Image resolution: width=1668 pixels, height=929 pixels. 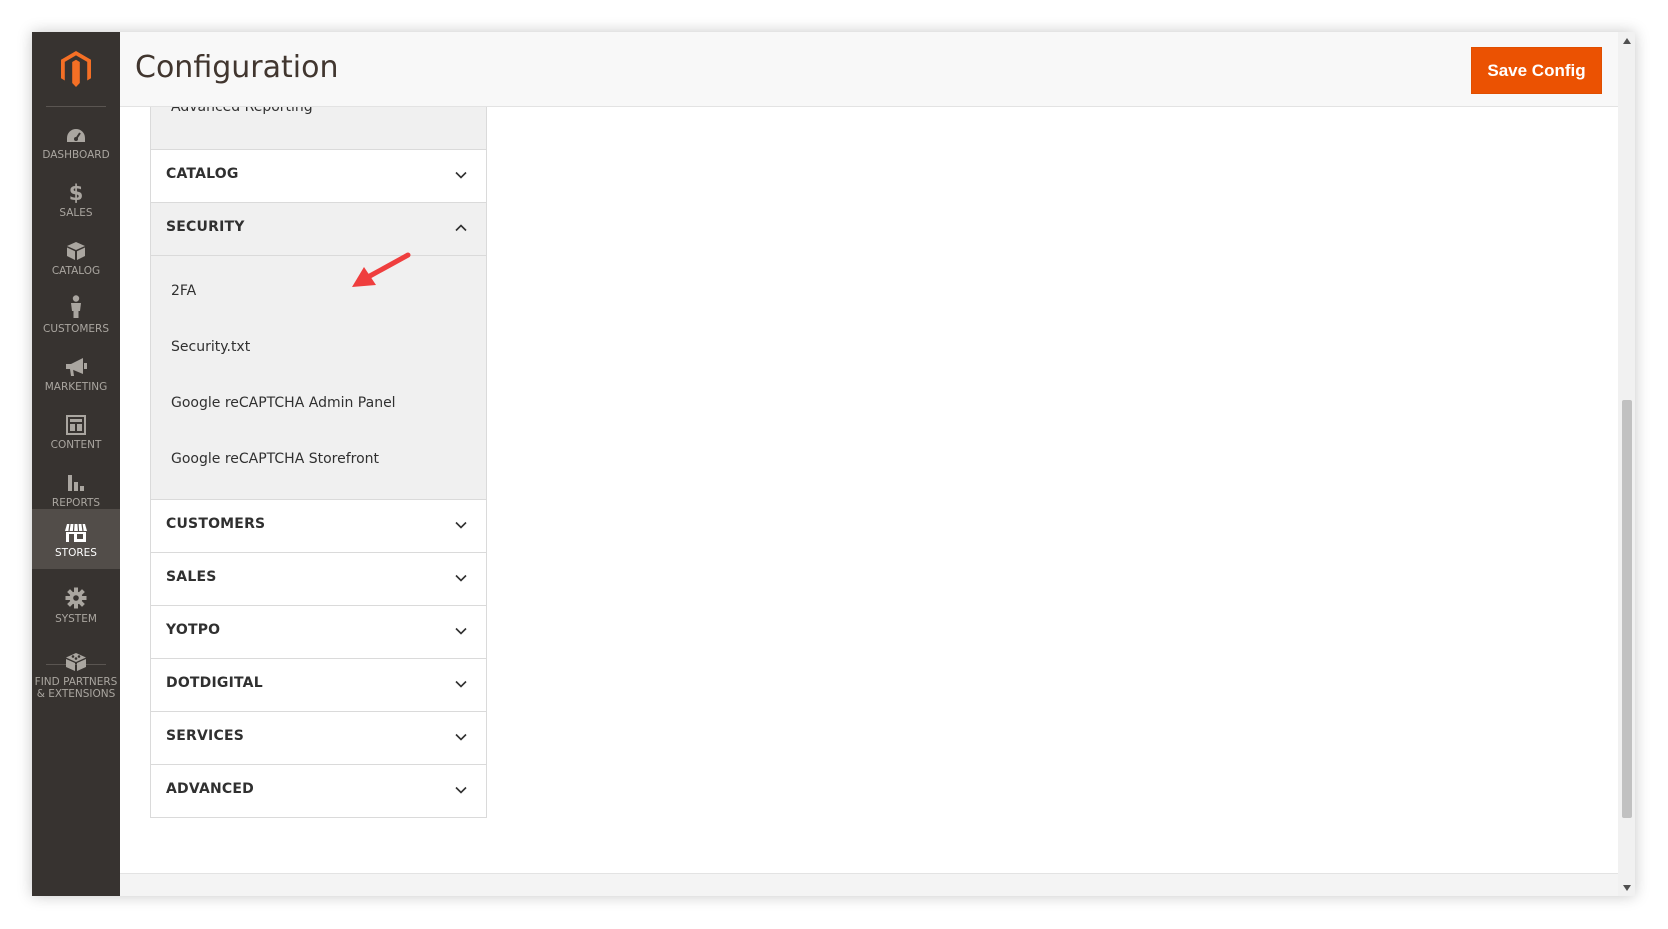 I want to click on storefront-icon, so click(x=76, y=532).